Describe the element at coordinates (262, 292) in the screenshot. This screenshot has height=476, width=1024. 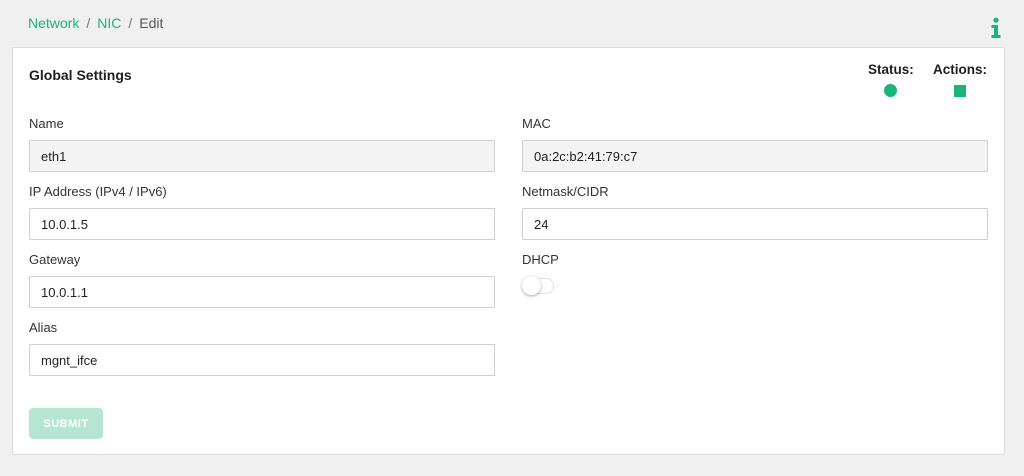
I see `gateway-field` at that location.